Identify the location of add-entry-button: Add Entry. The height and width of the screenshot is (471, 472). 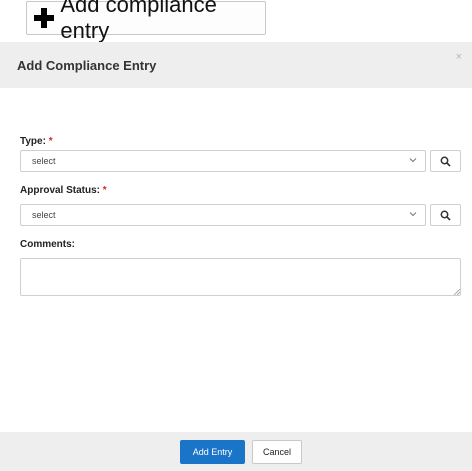
(212, 452).